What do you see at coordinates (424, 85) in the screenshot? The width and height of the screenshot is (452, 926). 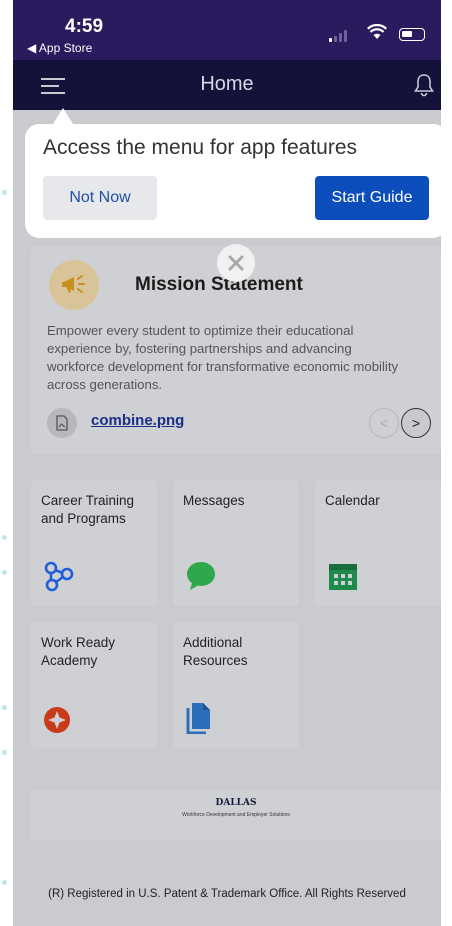 I see `bell-icon` at bounding box center [424, 85].